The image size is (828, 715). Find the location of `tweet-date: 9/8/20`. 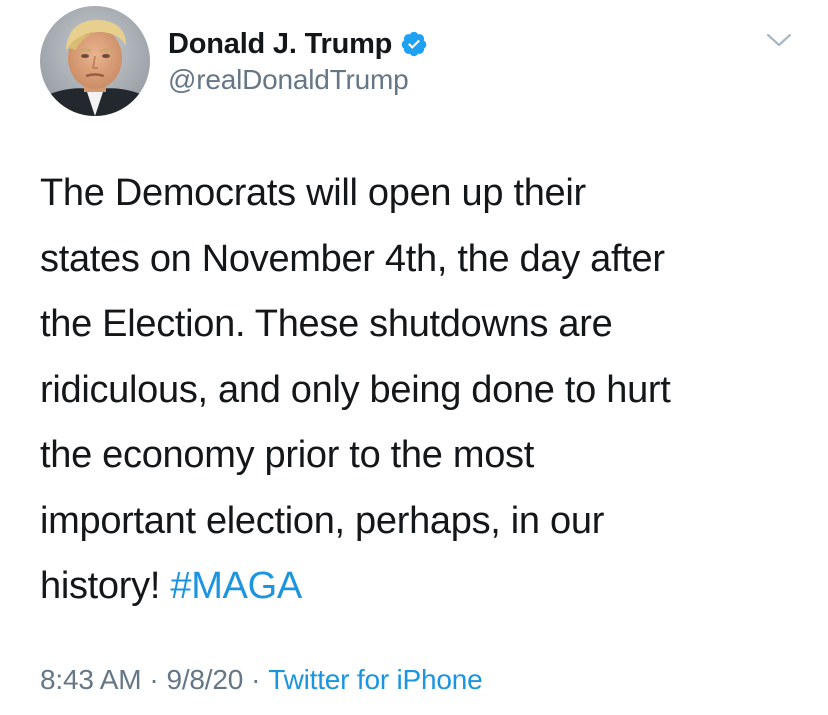

tweet-date: 9/8/20 is located at coordinates (204, 679).